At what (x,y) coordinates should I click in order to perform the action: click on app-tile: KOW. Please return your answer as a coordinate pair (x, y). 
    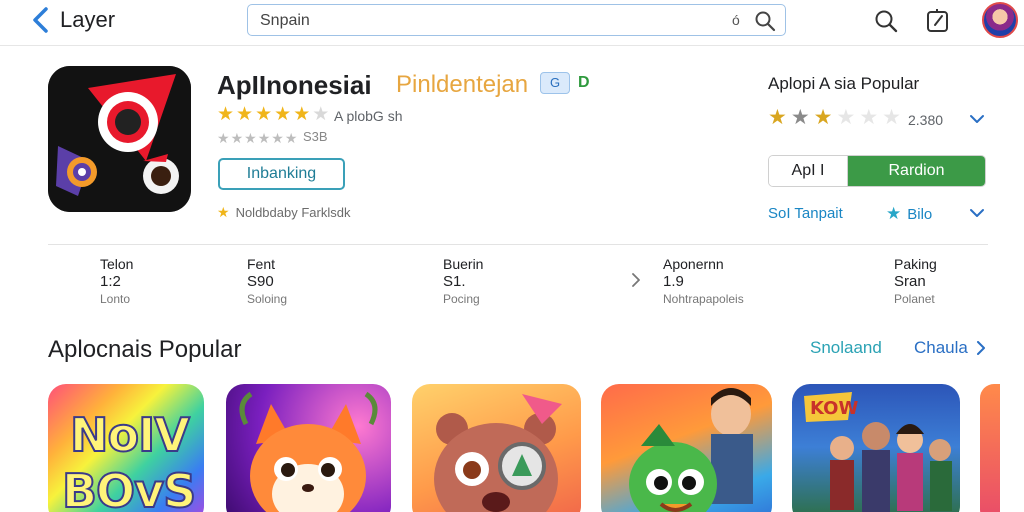
    Looking at the image, I should click on (876, 448).